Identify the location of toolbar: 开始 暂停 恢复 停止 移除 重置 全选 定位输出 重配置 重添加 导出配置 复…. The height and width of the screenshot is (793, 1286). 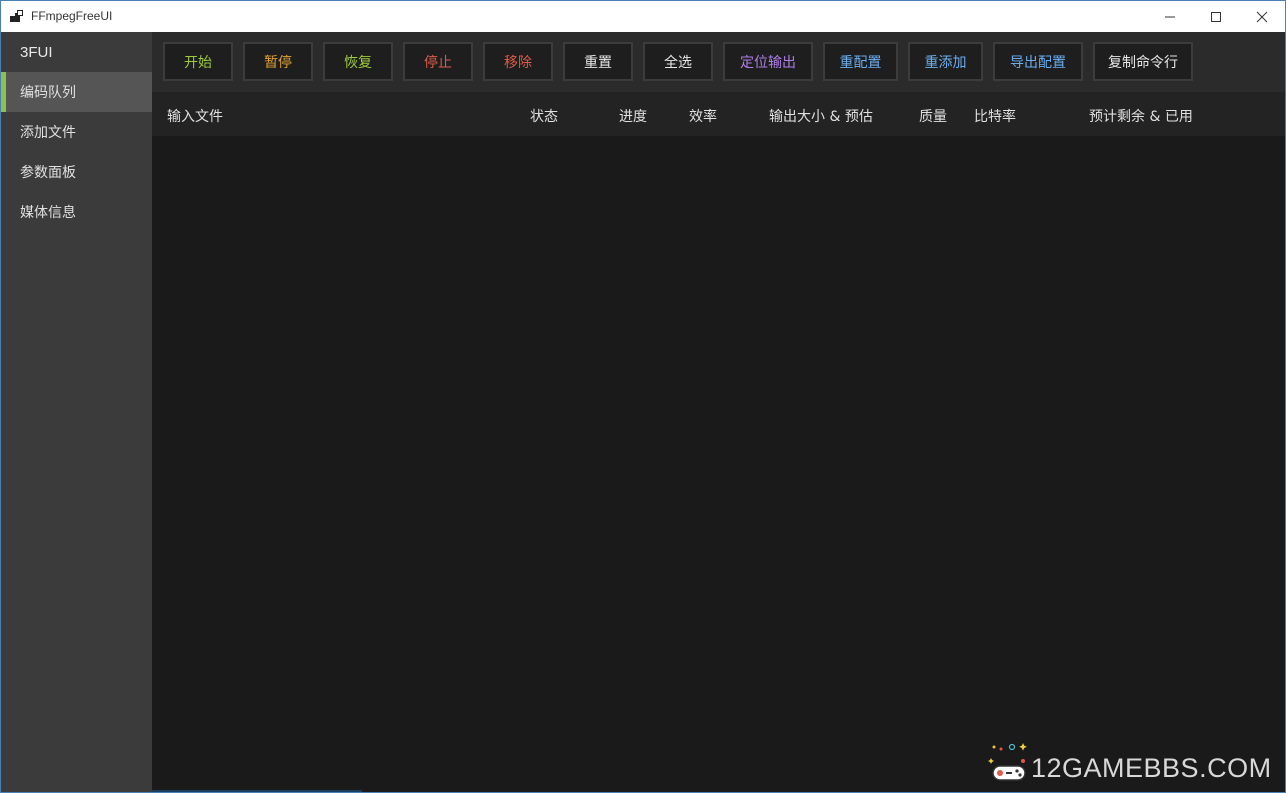
(718, 62).